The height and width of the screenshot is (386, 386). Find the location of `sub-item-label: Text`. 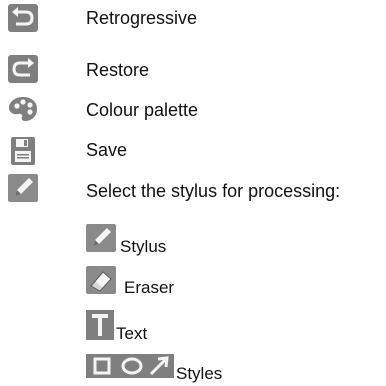

sub-item-label: Text is located at coordinates (132, 333).